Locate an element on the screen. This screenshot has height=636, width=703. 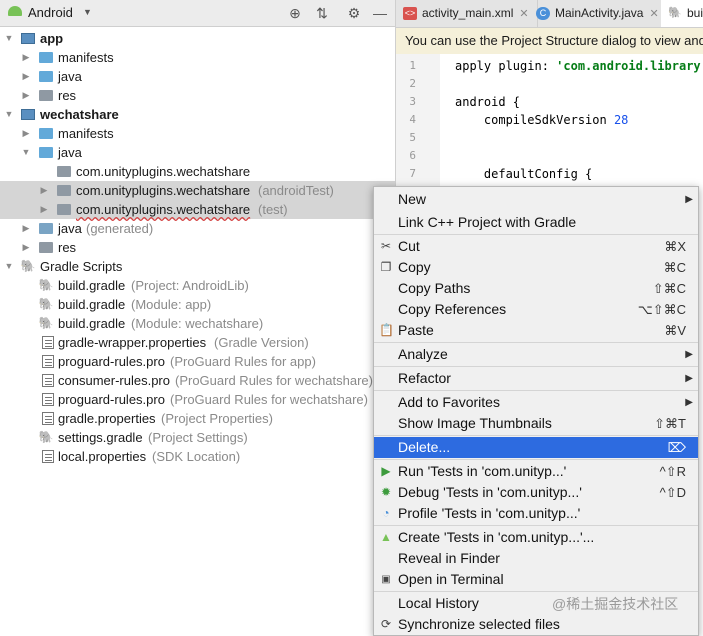
tree-item-local-properties: local.properties (SDK Location) is located at coordinates (197, 456).